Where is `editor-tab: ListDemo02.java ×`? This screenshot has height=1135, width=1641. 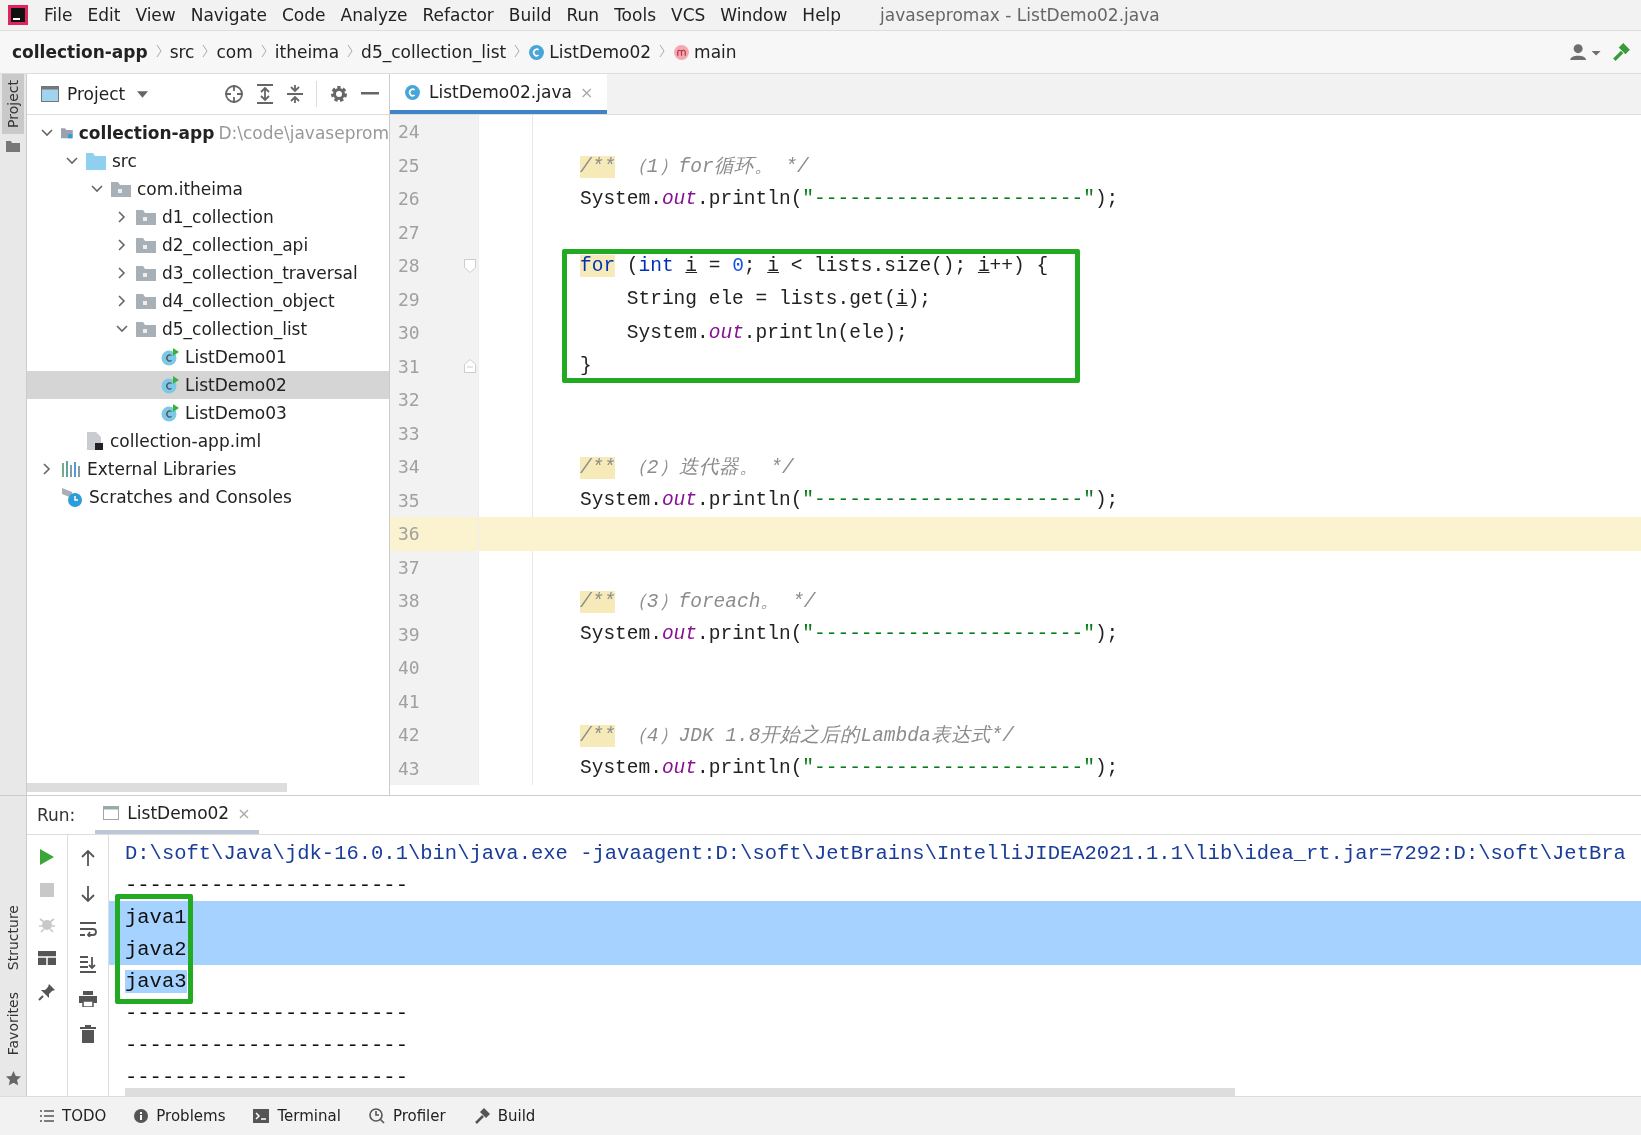 editor-tab: ListDemo02.java × is located at coordinates (499, 94).